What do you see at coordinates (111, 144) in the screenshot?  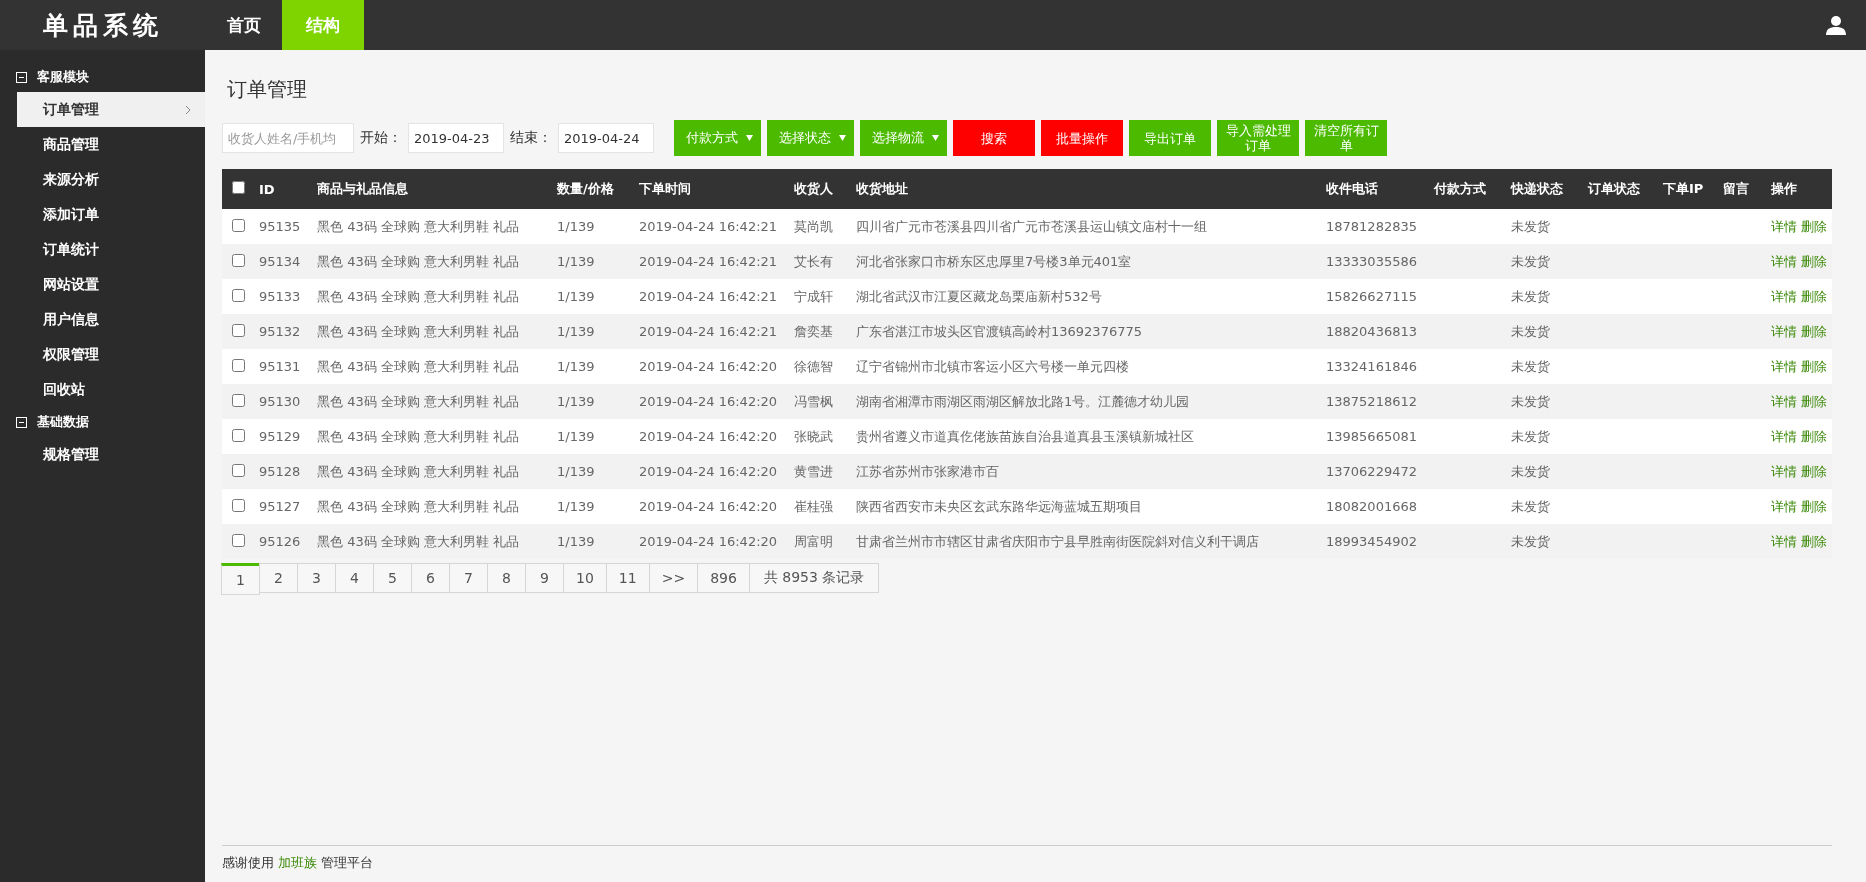 I see `sidebar-item: 商品管理` at bounding box center [111, 144].